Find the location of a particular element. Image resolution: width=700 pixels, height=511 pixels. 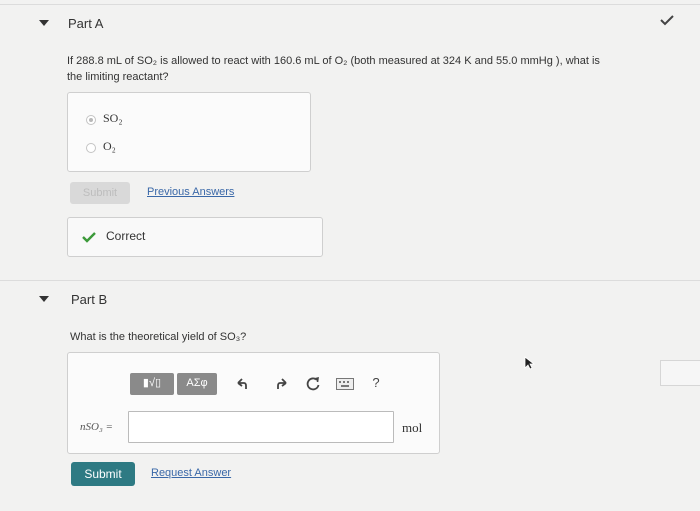

part-a-title: Part A is located at coordinates (86, 23).